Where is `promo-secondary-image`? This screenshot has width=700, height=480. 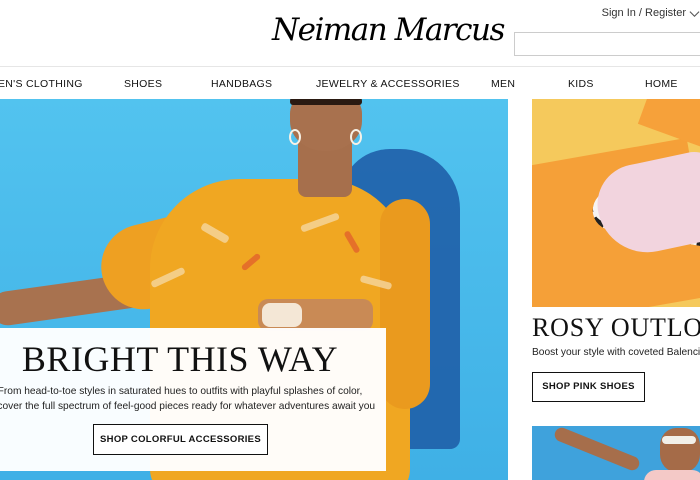 promo-secondary-image is located at coordinates (616, 453).